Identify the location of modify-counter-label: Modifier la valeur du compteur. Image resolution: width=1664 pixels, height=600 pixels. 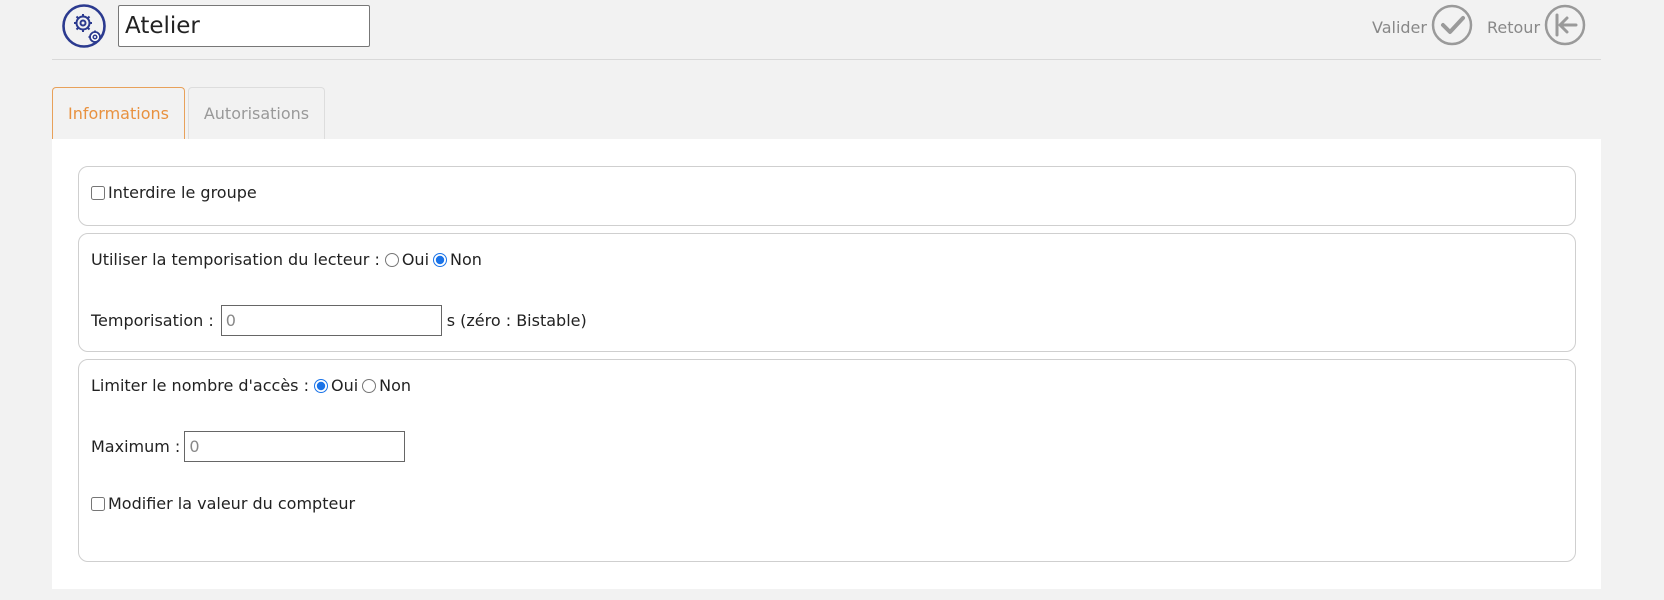
(232, 503).